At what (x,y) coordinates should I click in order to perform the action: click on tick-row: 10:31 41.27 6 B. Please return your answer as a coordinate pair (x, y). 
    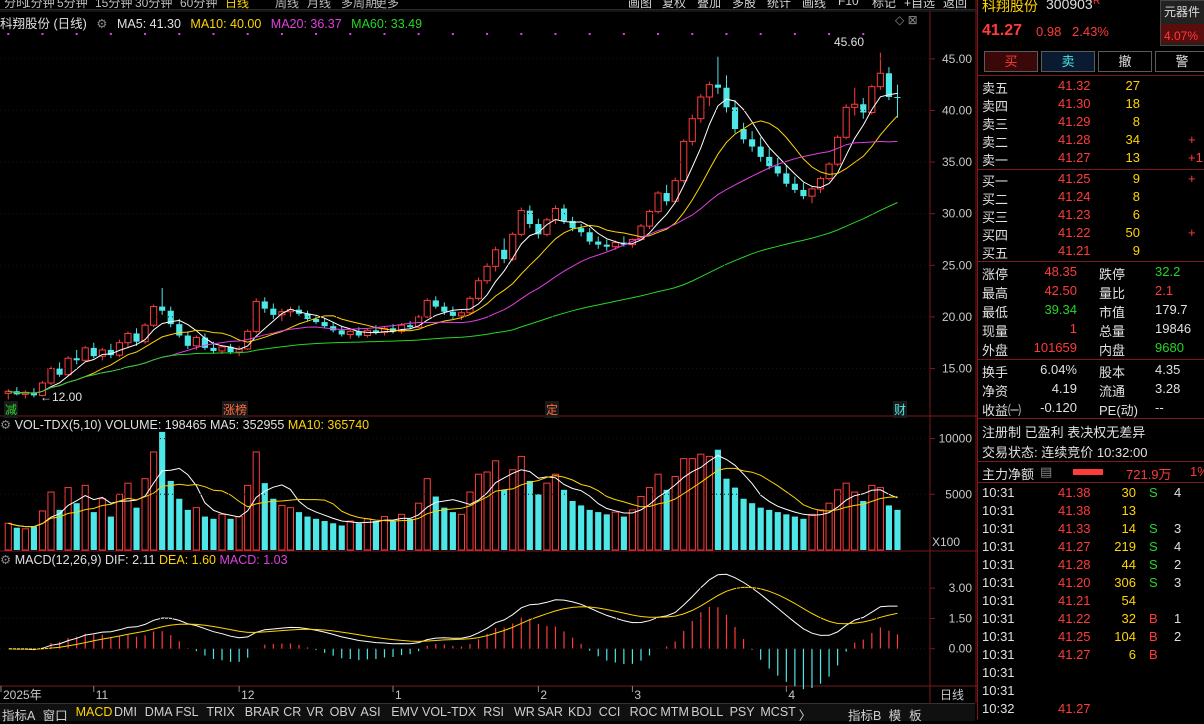
    Looking at the image, I should click on (1091, 656).